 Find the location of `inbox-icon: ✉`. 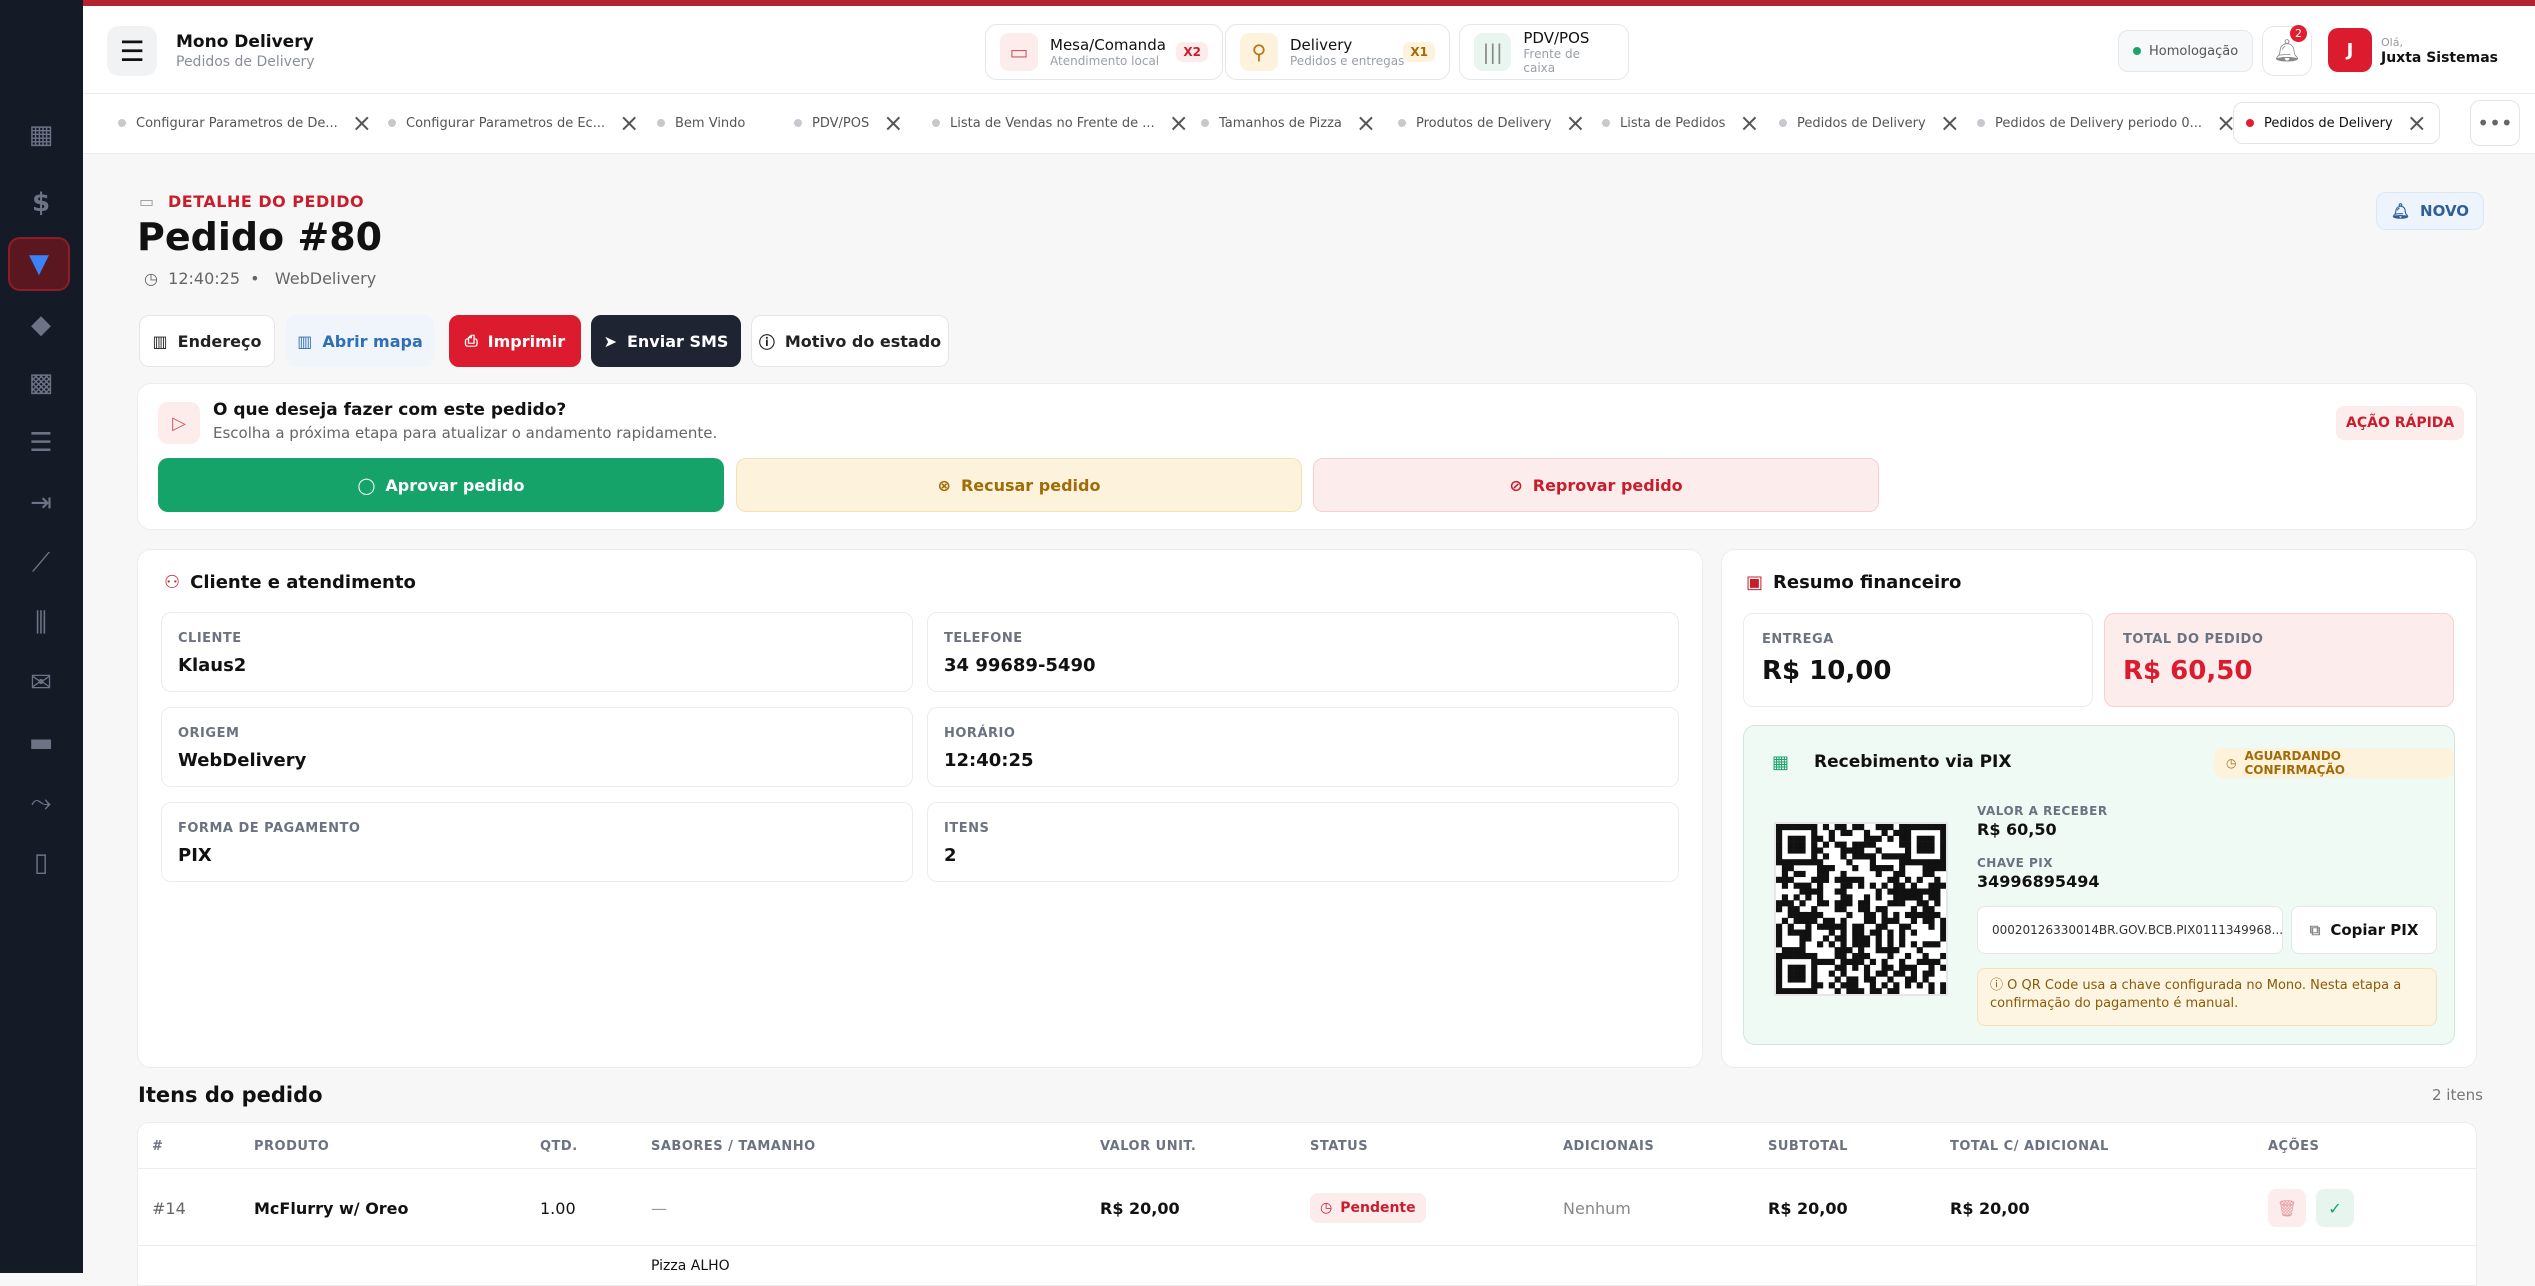

inbox-icon: ✉ is located at coordinates (41, 683).